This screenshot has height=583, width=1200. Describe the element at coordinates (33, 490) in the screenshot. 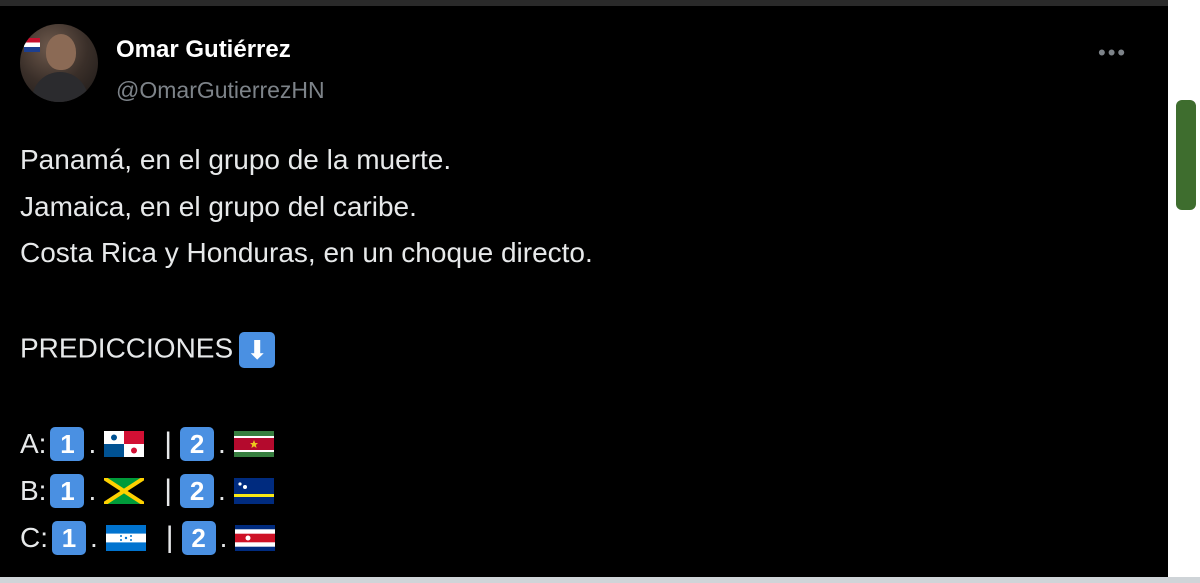

I see `group-label: B:` at that location.